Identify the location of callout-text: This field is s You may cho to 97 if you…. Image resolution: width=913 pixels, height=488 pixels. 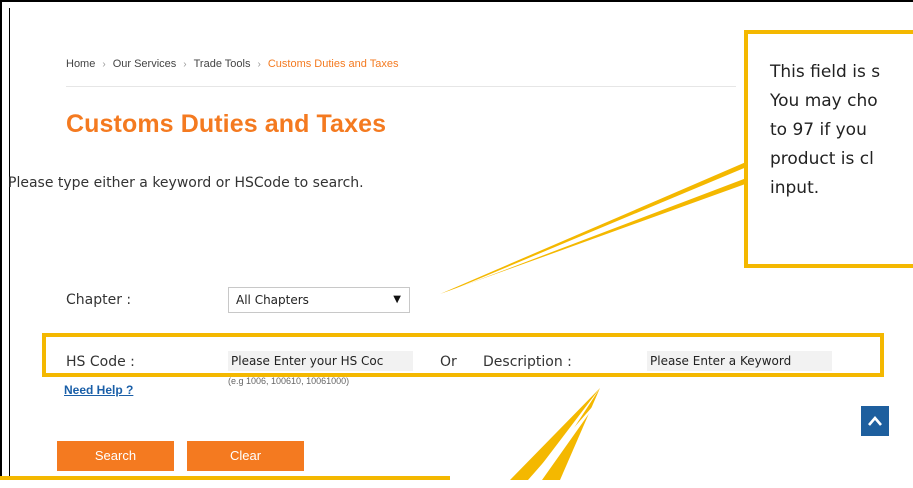
(825, 130).